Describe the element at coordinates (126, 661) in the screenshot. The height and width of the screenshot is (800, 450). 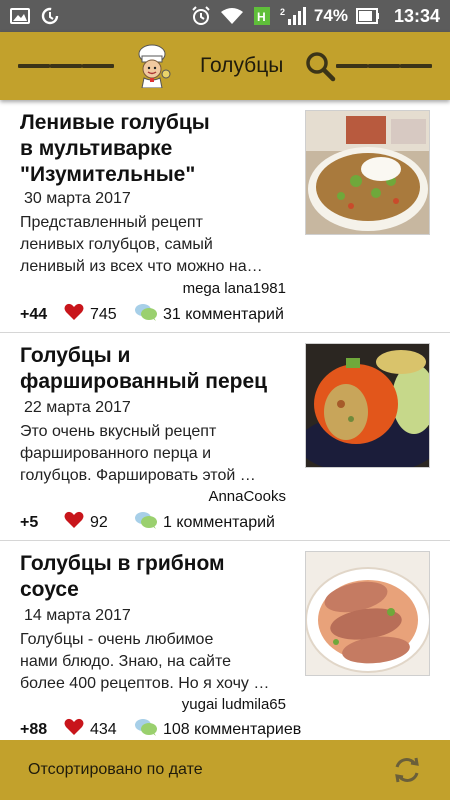
I see `description-line: нами блюдо. Знаю, на сайте` at that location.